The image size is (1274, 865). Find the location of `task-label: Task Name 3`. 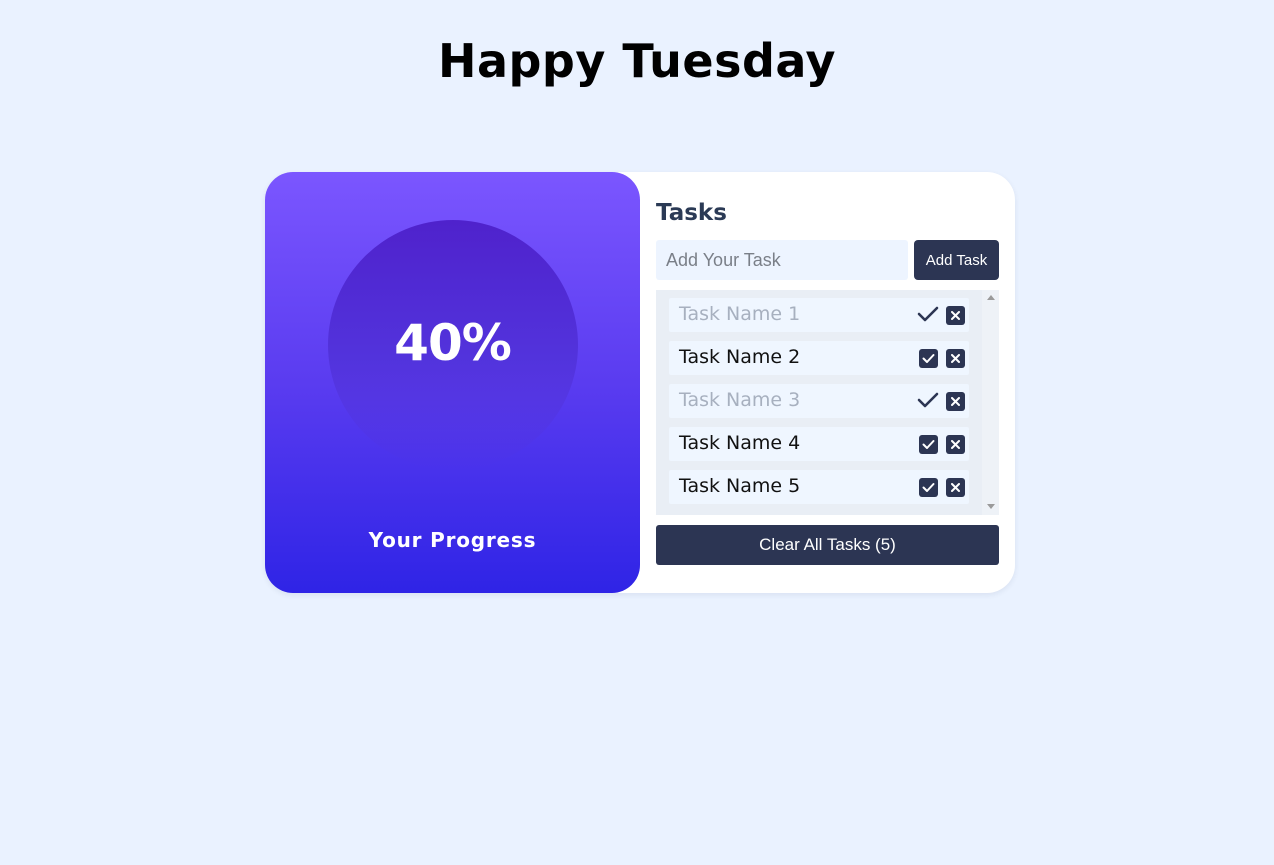

task-label: Task Name 3 is located at coordinates (740, 400).